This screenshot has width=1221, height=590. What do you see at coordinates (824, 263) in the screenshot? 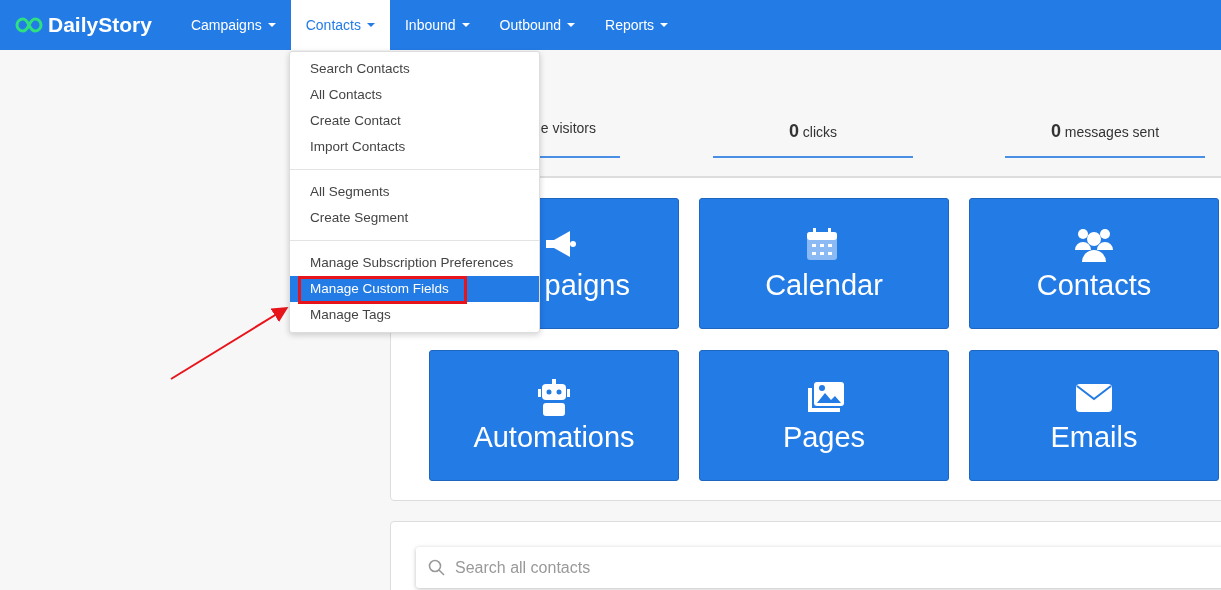
I see `dashboard-tile: Calendar` at bounding box center [824, 263].